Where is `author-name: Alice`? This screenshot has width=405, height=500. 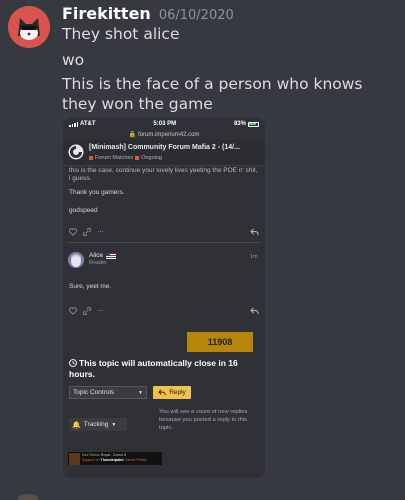
author-name: Alice is located at coordinates (96, 255).